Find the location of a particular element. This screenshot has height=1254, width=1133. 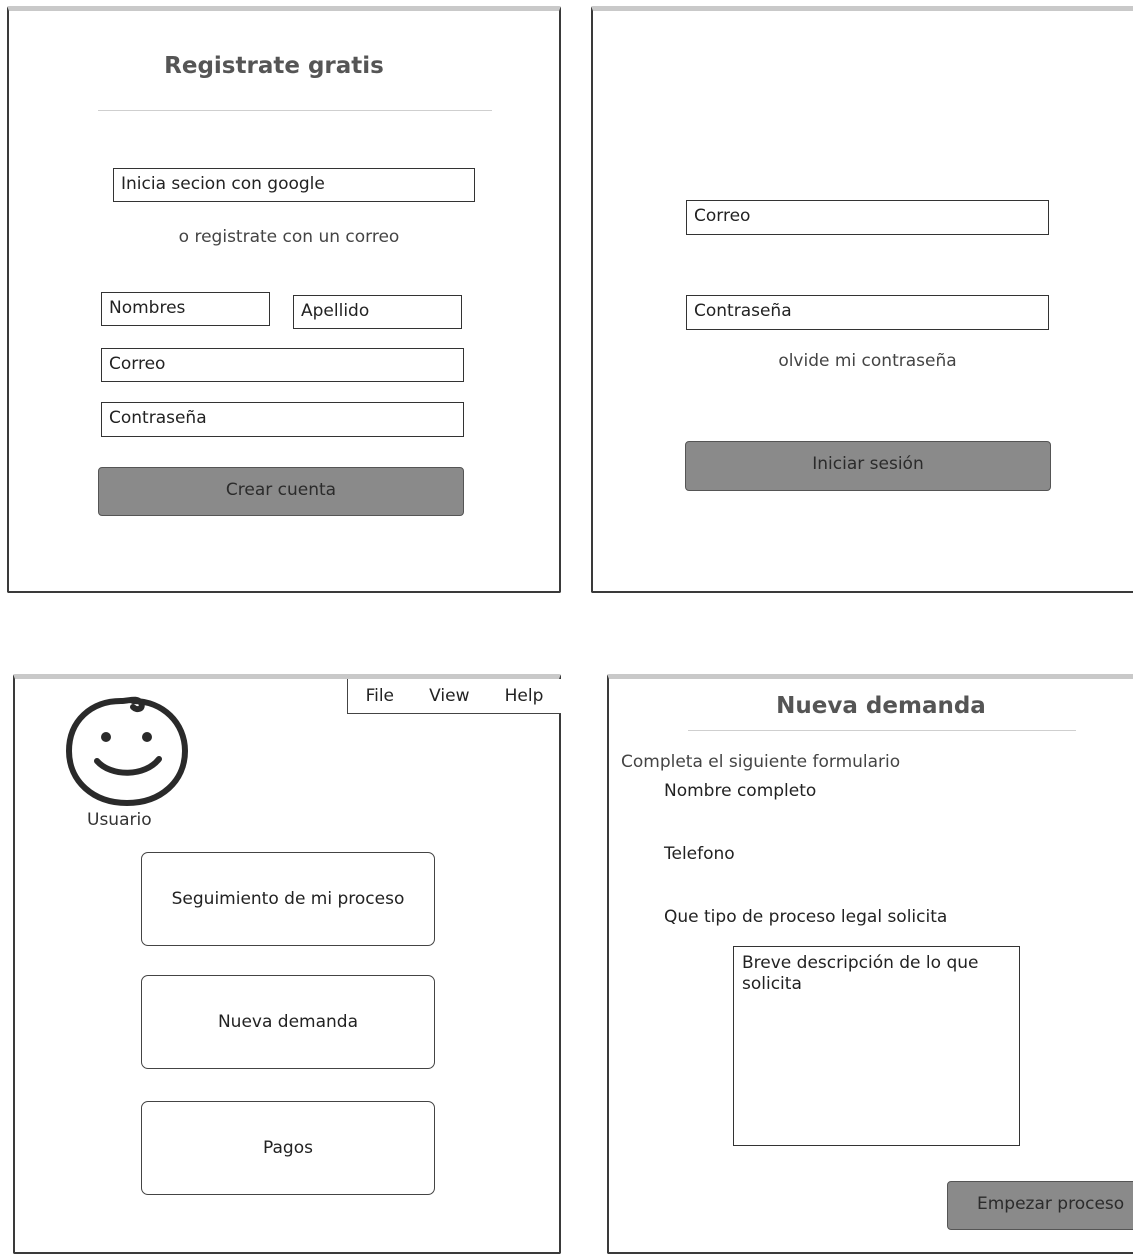

first-name-field: Nombres is located at coordinates (185, 309).